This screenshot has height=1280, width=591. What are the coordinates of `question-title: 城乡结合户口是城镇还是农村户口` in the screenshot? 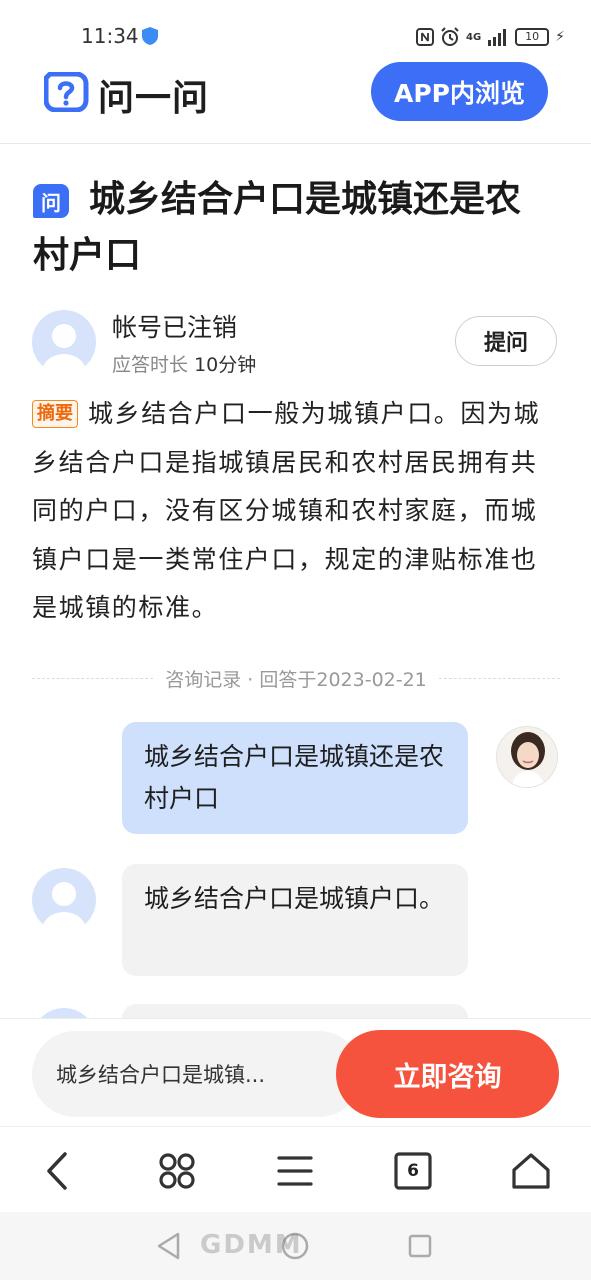 It's located at (277, 227).